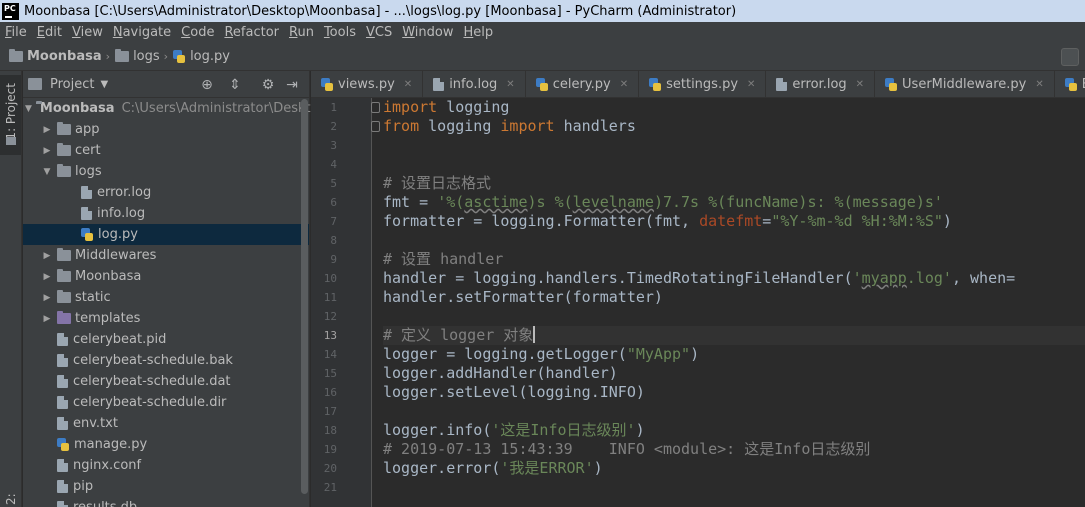  What do you see at coordinates (340, 32) in the screenshot?
I see `menu-tools: Tools` at bounding box center [340, 32].